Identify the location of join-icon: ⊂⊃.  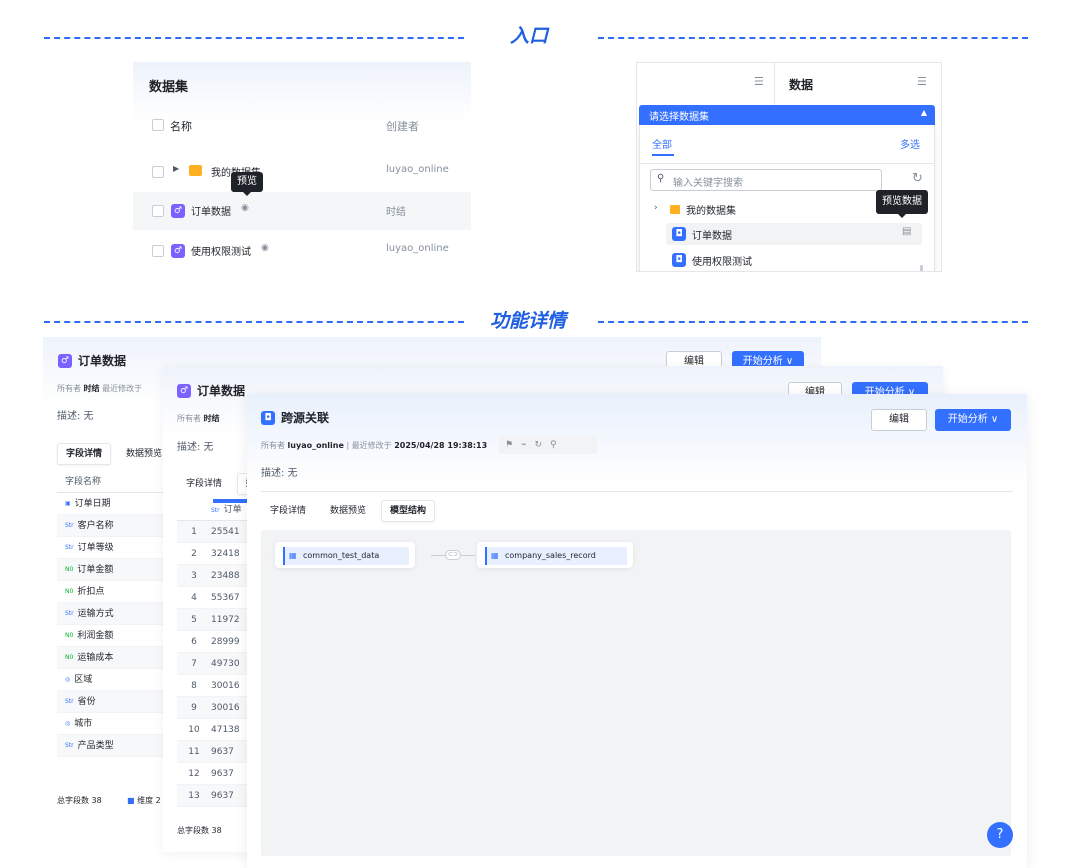
(453, 555).